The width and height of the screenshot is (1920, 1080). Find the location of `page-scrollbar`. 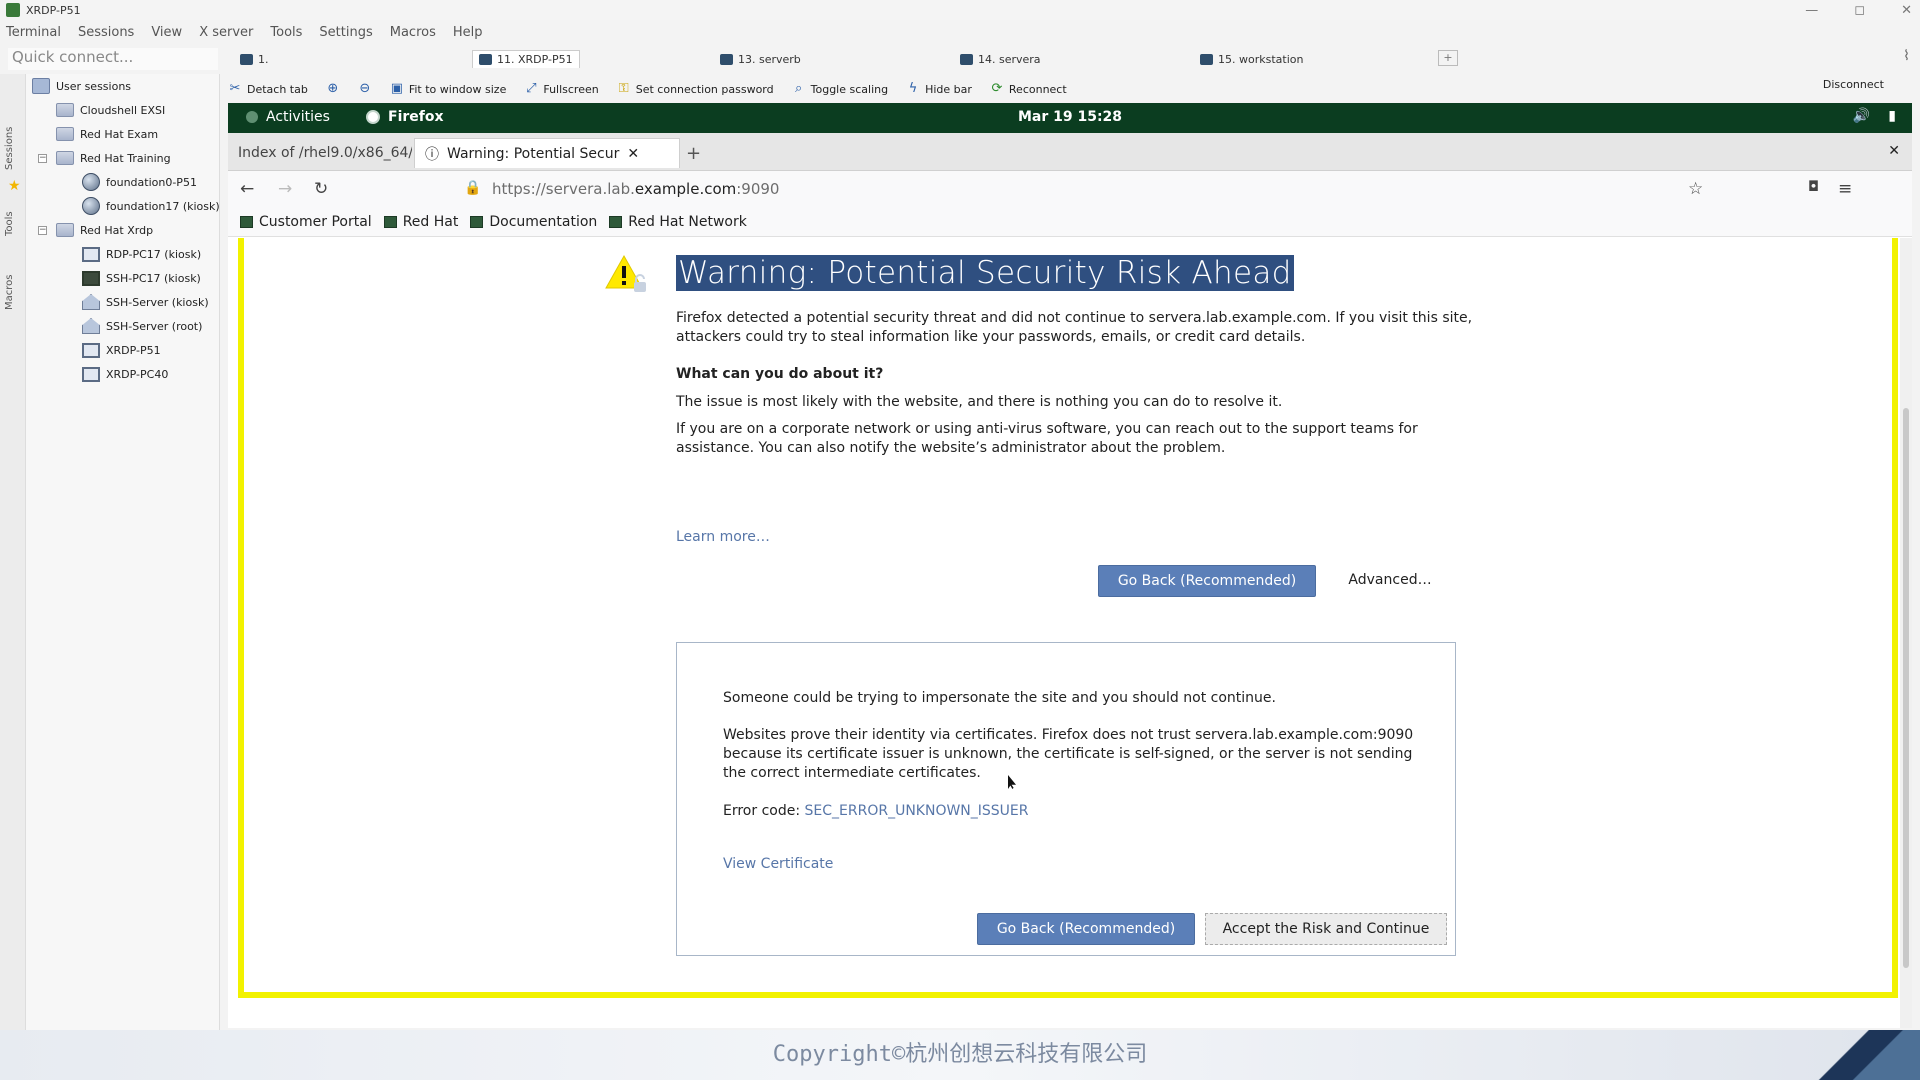

page-scrollbar is located at coordinates (1906, 633).